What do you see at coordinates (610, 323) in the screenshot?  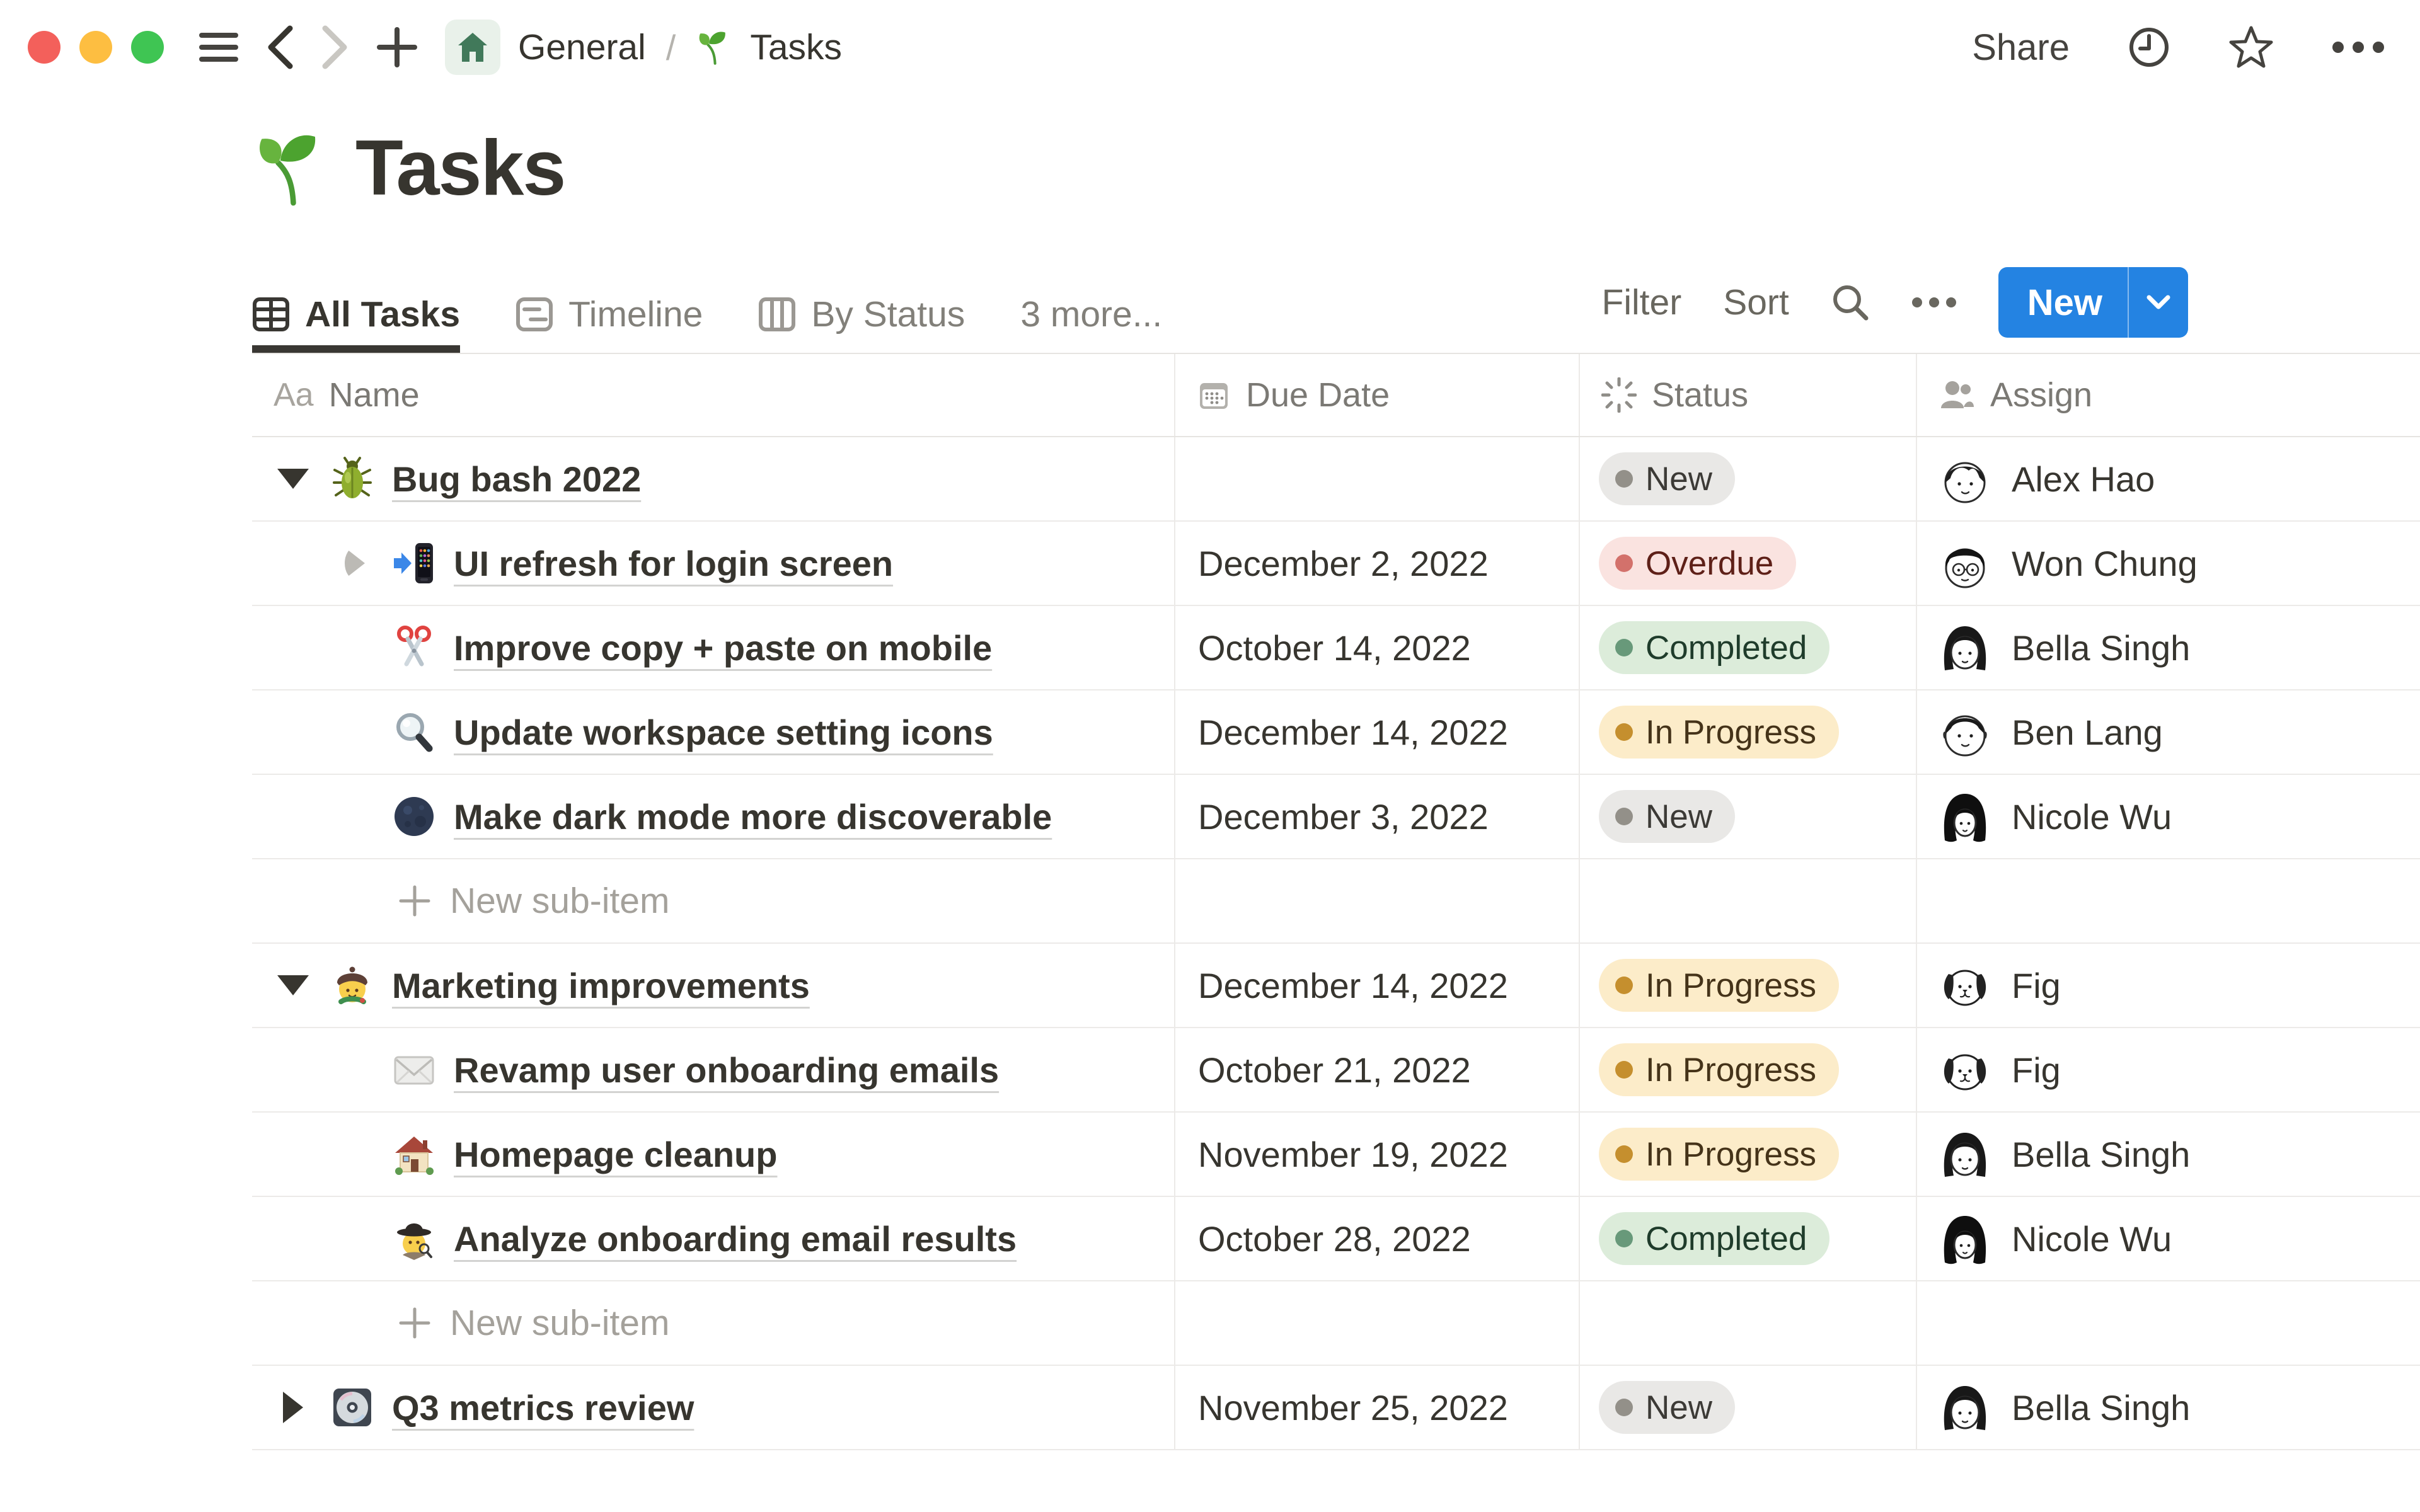 I see `tab-timeline: Timeline` at bounding box center [610, 323].